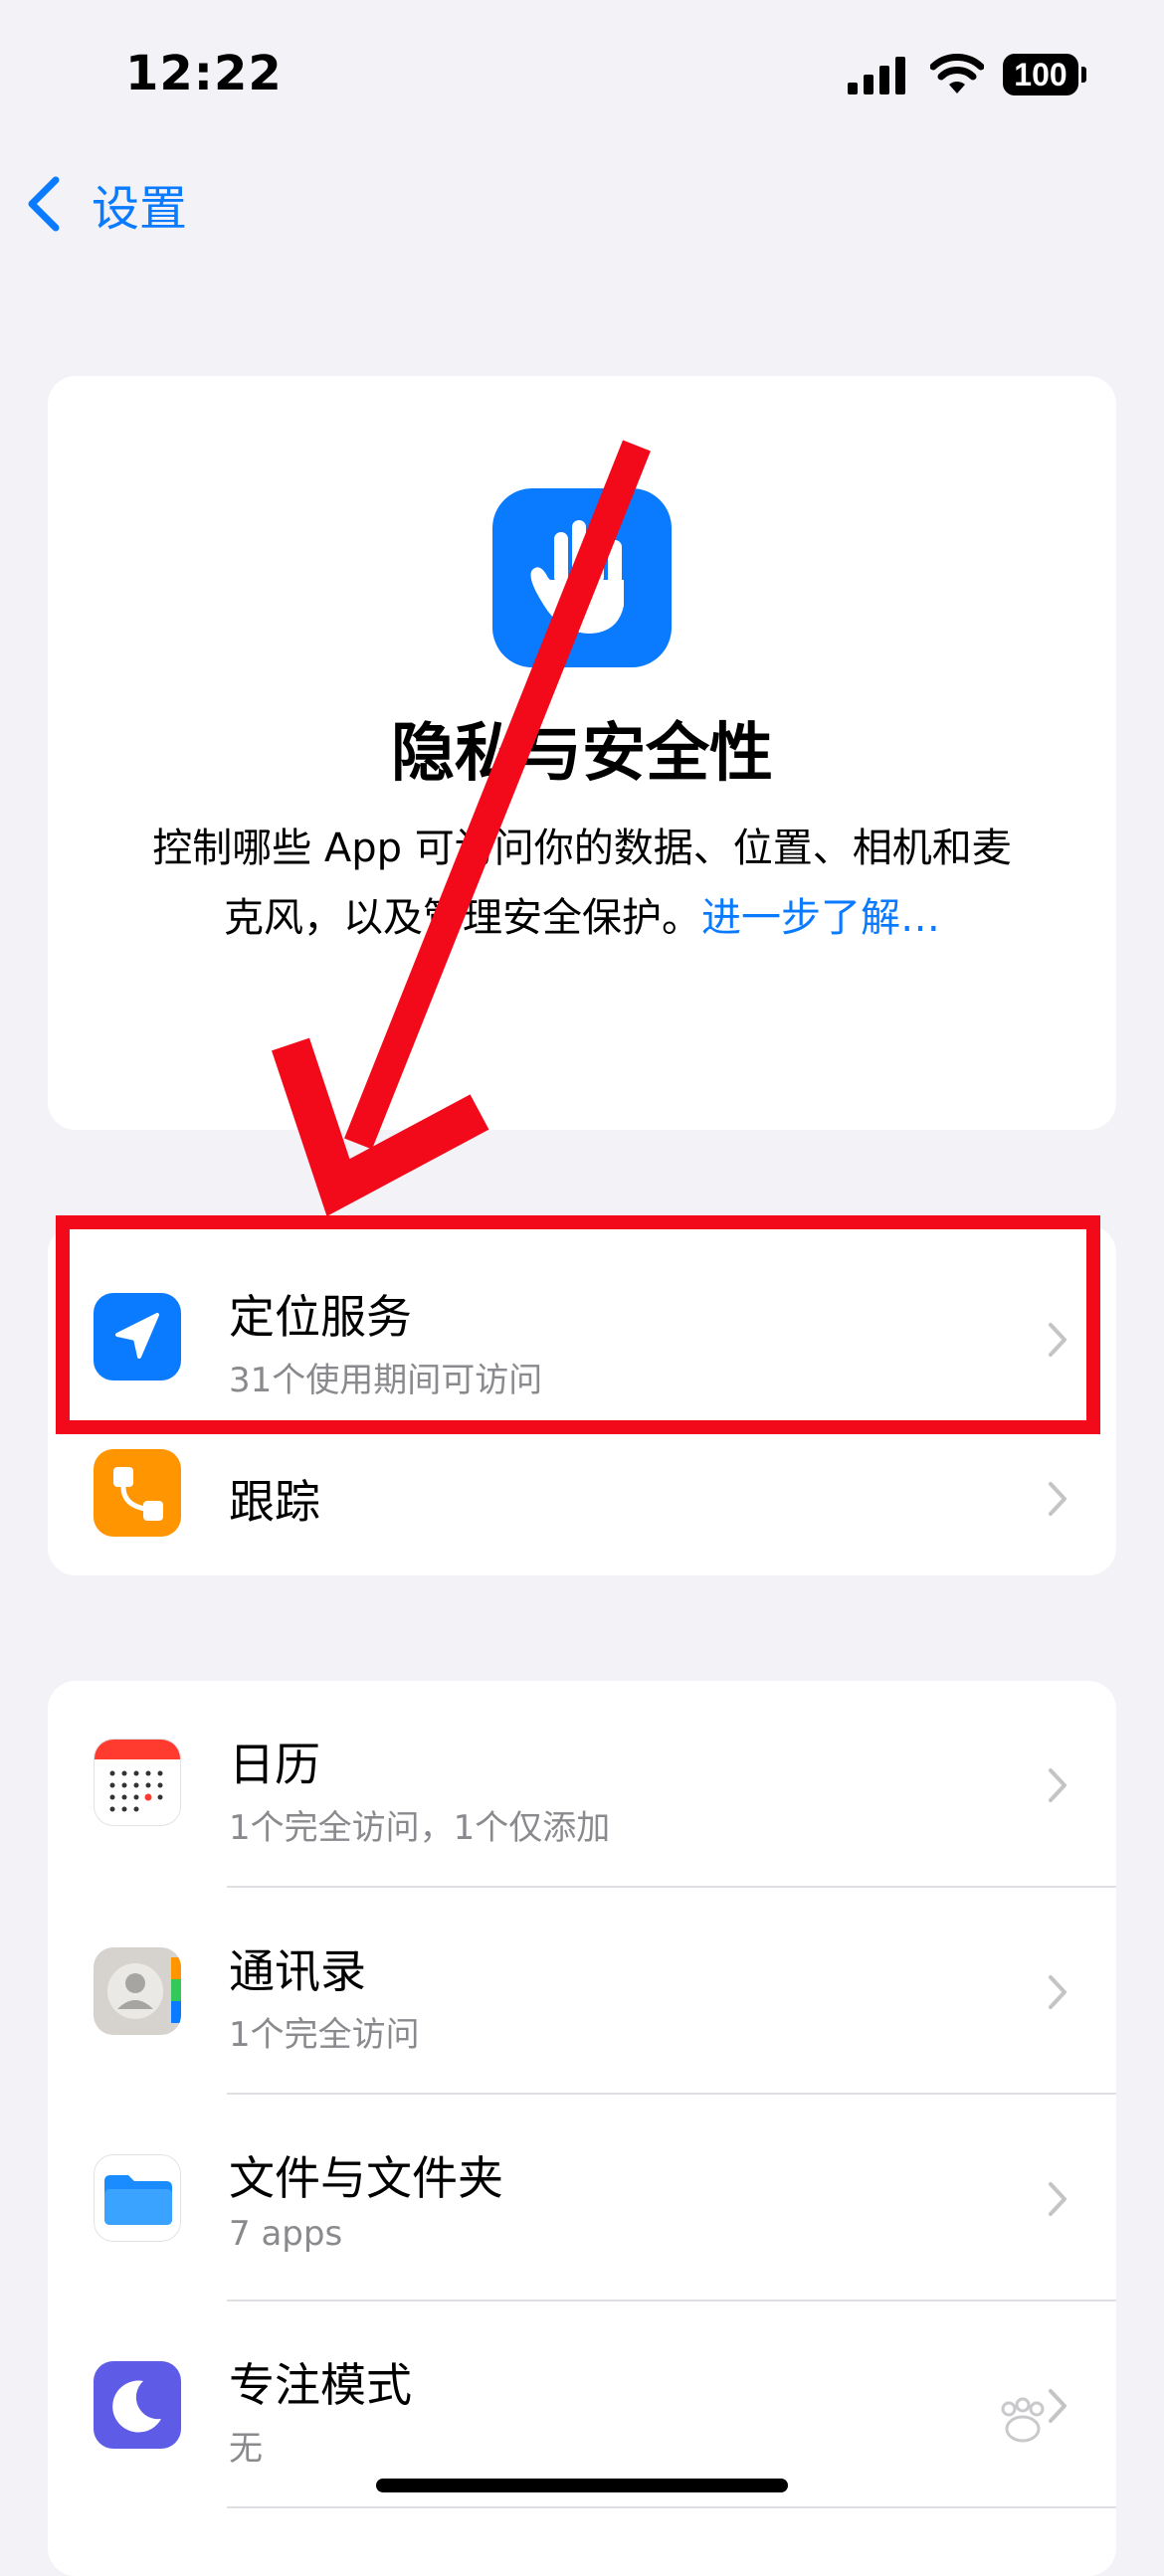 The image size is (1164, 2576). I want to click on row-tracking: 跟踪, so click(582, 1499).